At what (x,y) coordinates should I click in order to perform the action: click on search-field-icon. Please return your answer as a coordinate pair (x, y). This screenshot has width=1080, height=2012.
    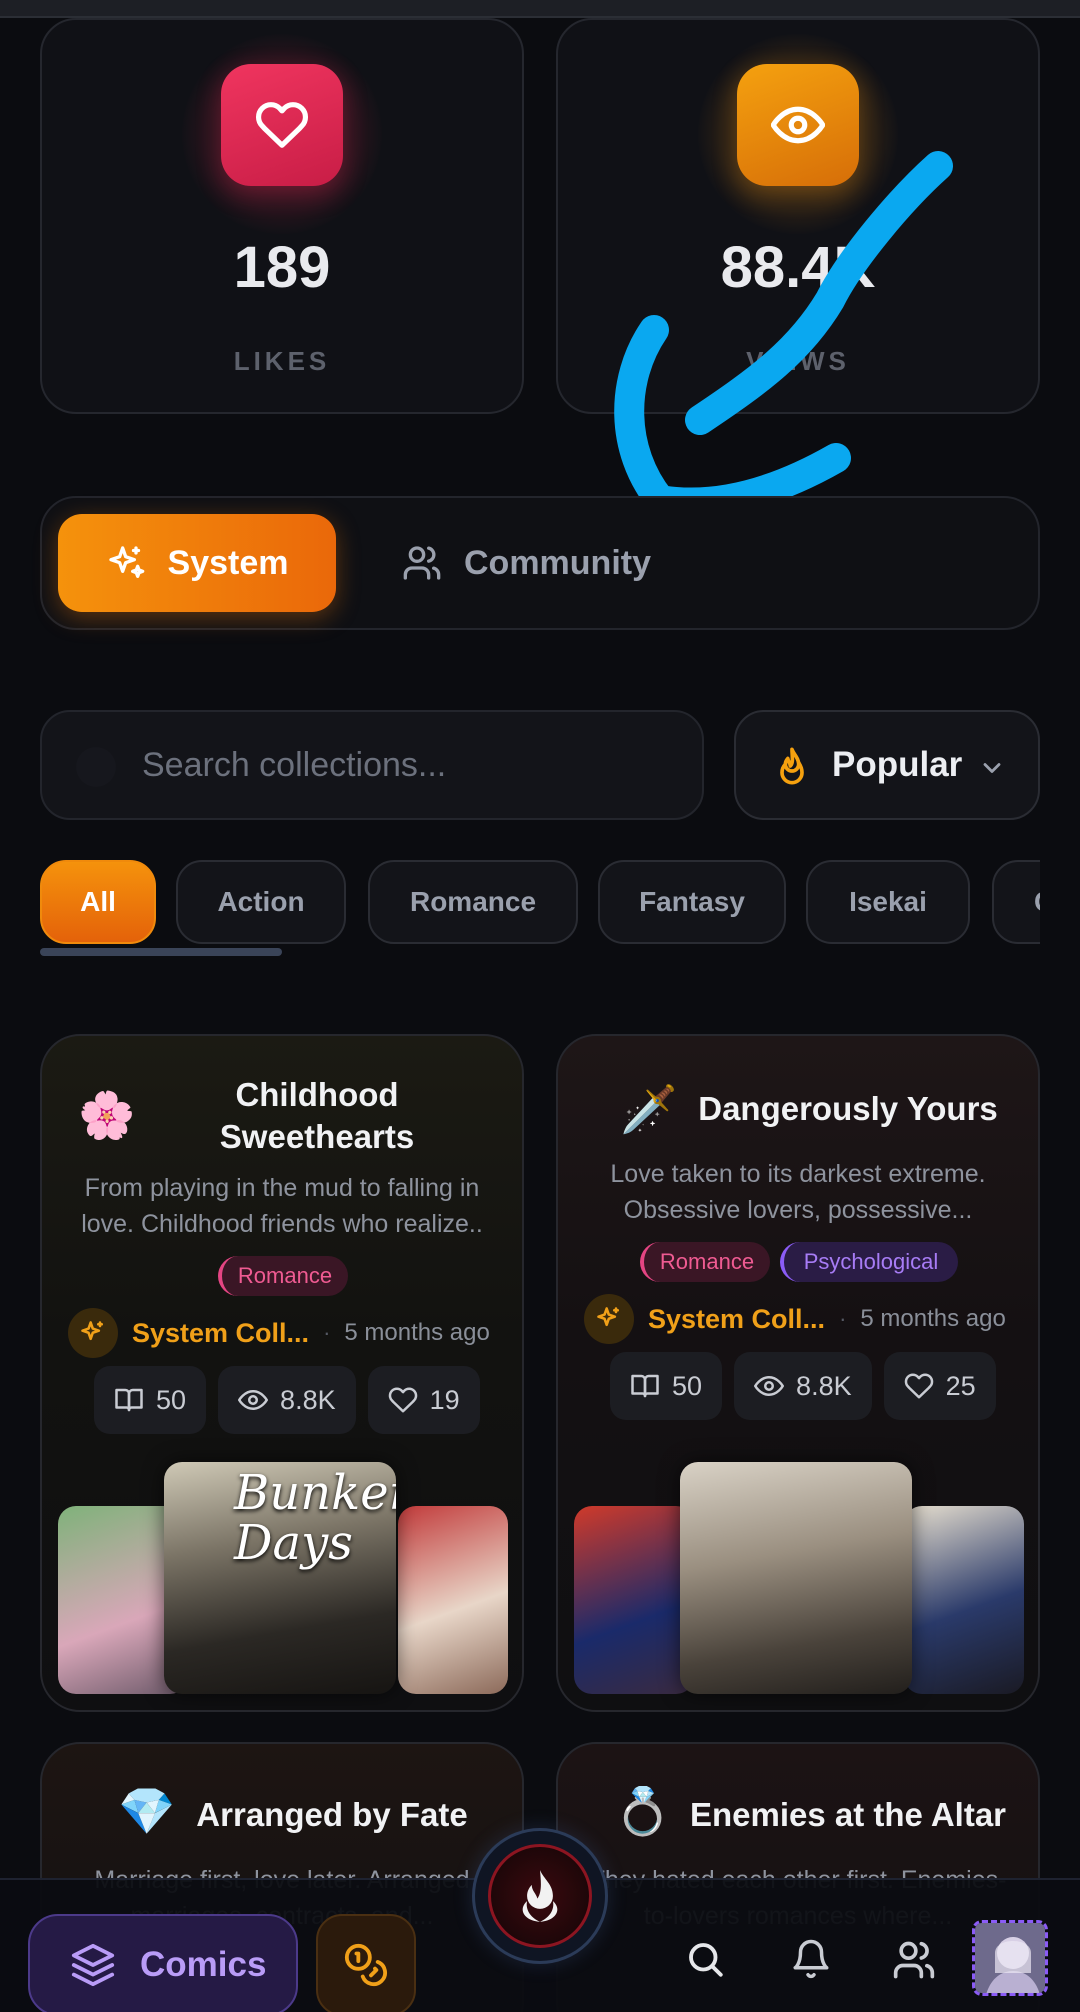
    Looking at the image, I should click on (96, 767).